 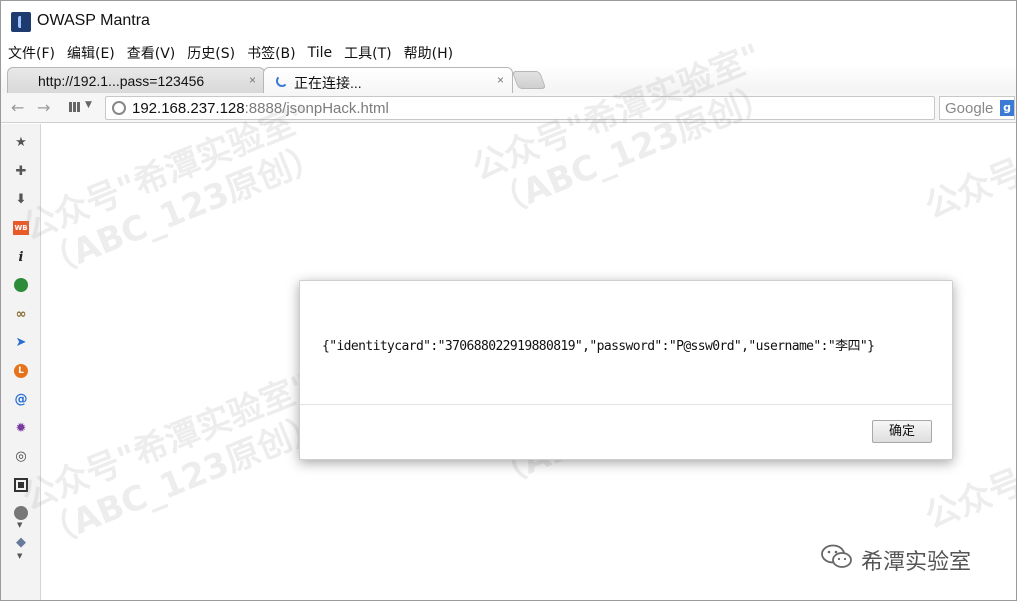 What do you see at coordinates (151, 53) in the screenshot?
I see `menu-view: 查看(V)` at bounding box center [151, 53].